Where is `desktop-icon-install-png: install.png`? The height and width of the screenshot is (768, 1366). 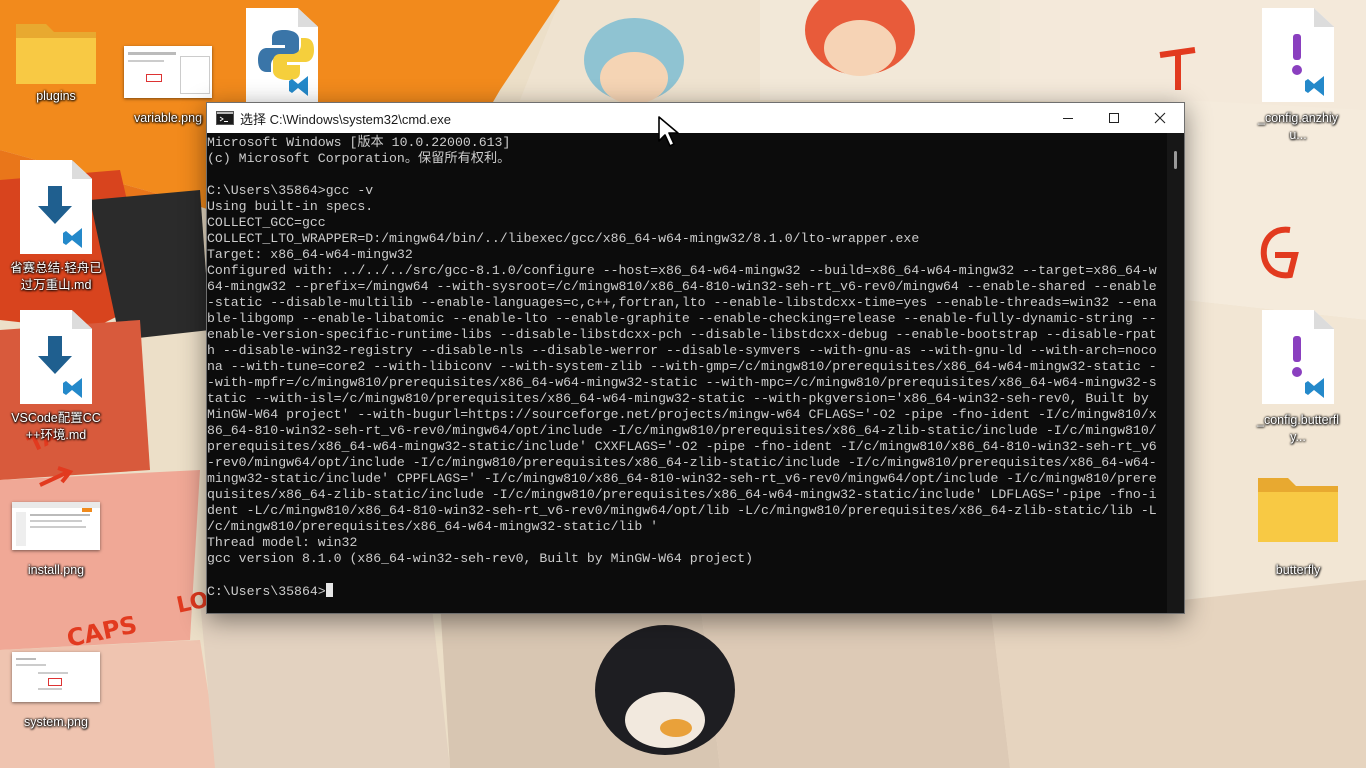 desktop-icon-install-png: install.png is located at coordinates (56, 540).